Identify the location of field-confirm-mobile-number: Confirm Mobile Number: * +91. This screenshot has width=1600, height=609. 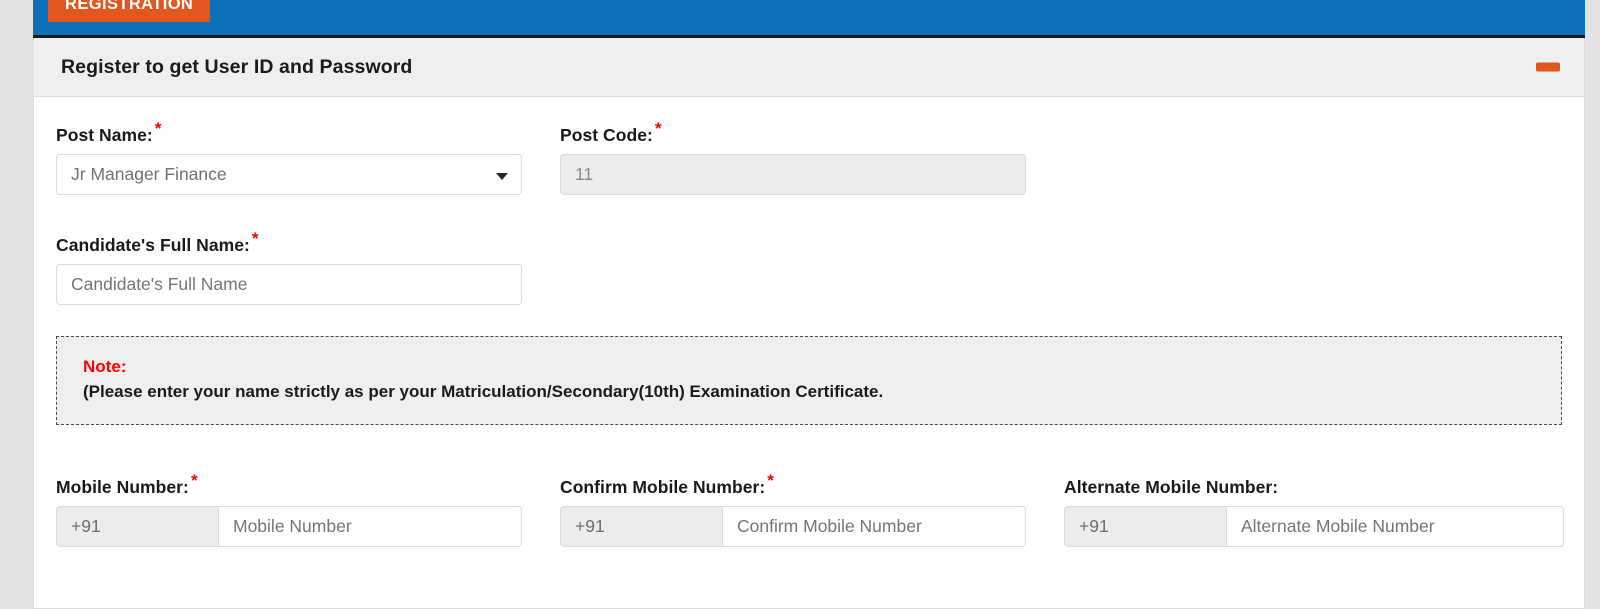
(793, 509).